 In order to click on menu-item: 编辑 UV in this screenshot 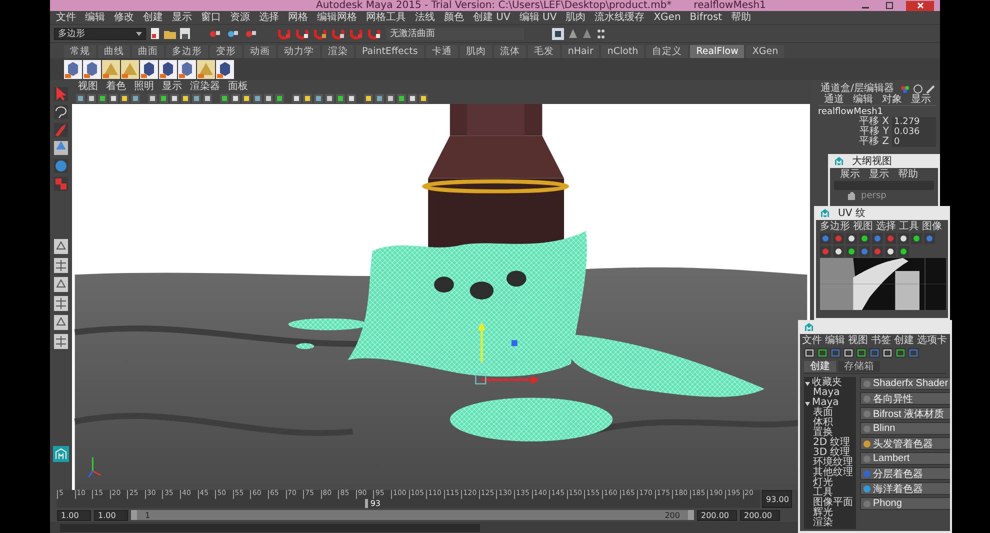, I will do `click(538, 17)`.